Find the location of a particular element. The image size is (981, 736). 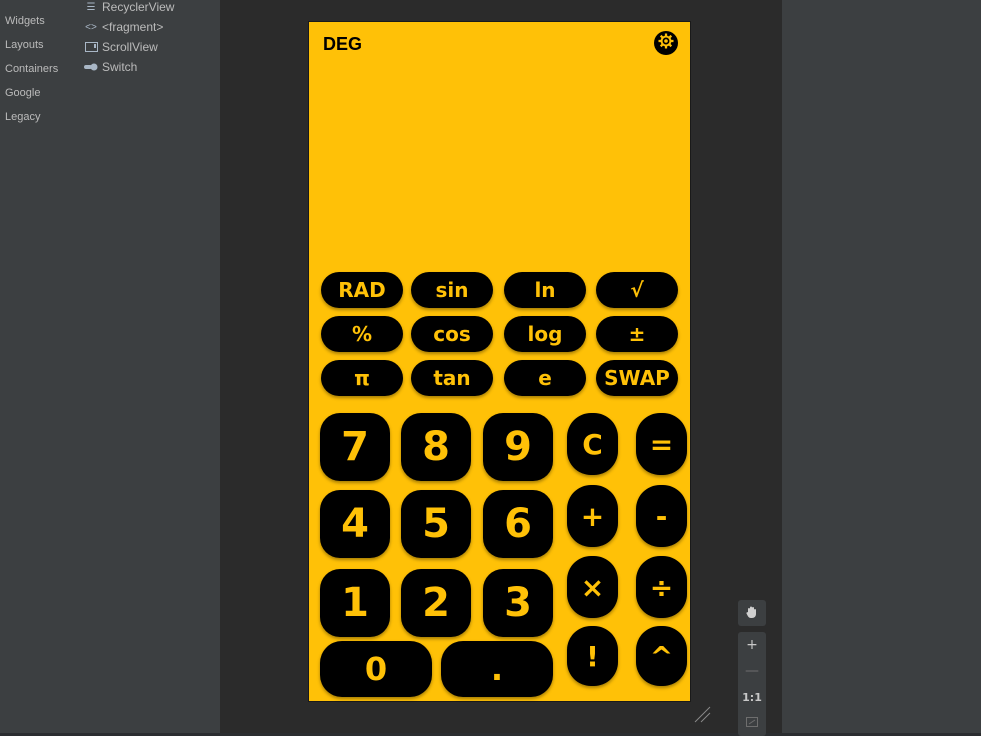

clear-button: C is located at coordinates (592, 444).